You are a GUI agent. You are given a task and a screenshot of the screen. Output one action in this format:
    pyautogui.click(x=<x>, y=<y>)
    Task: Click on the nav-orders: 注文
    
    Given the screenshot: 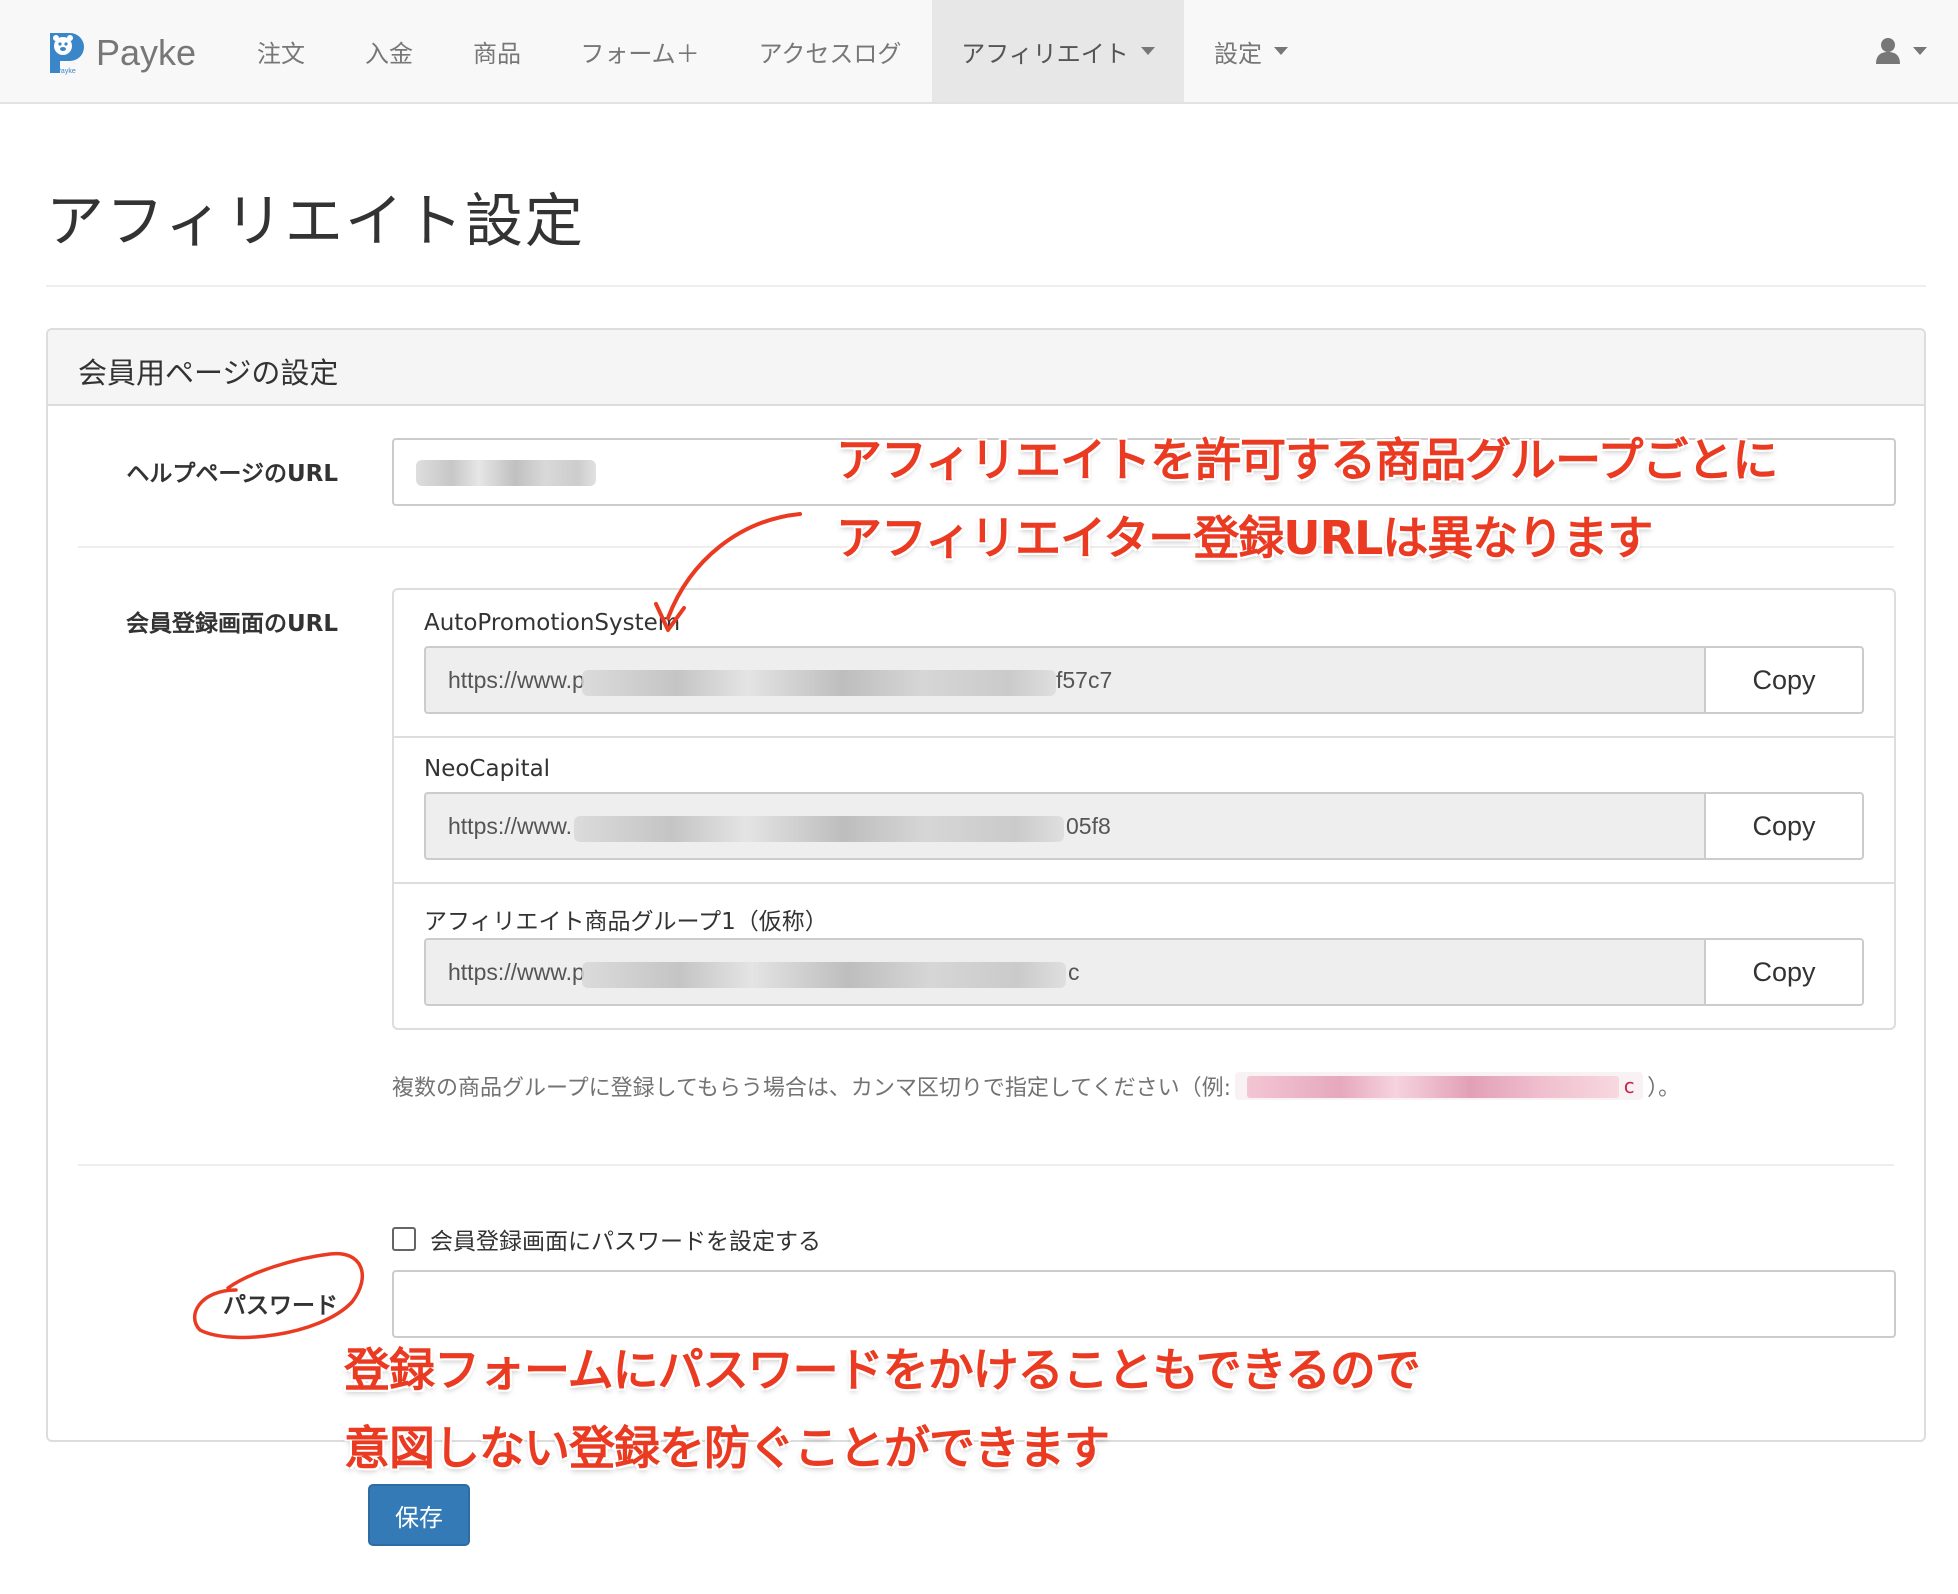 What is the action you would take?
    pyautogui.click(x=281, y=51)
    